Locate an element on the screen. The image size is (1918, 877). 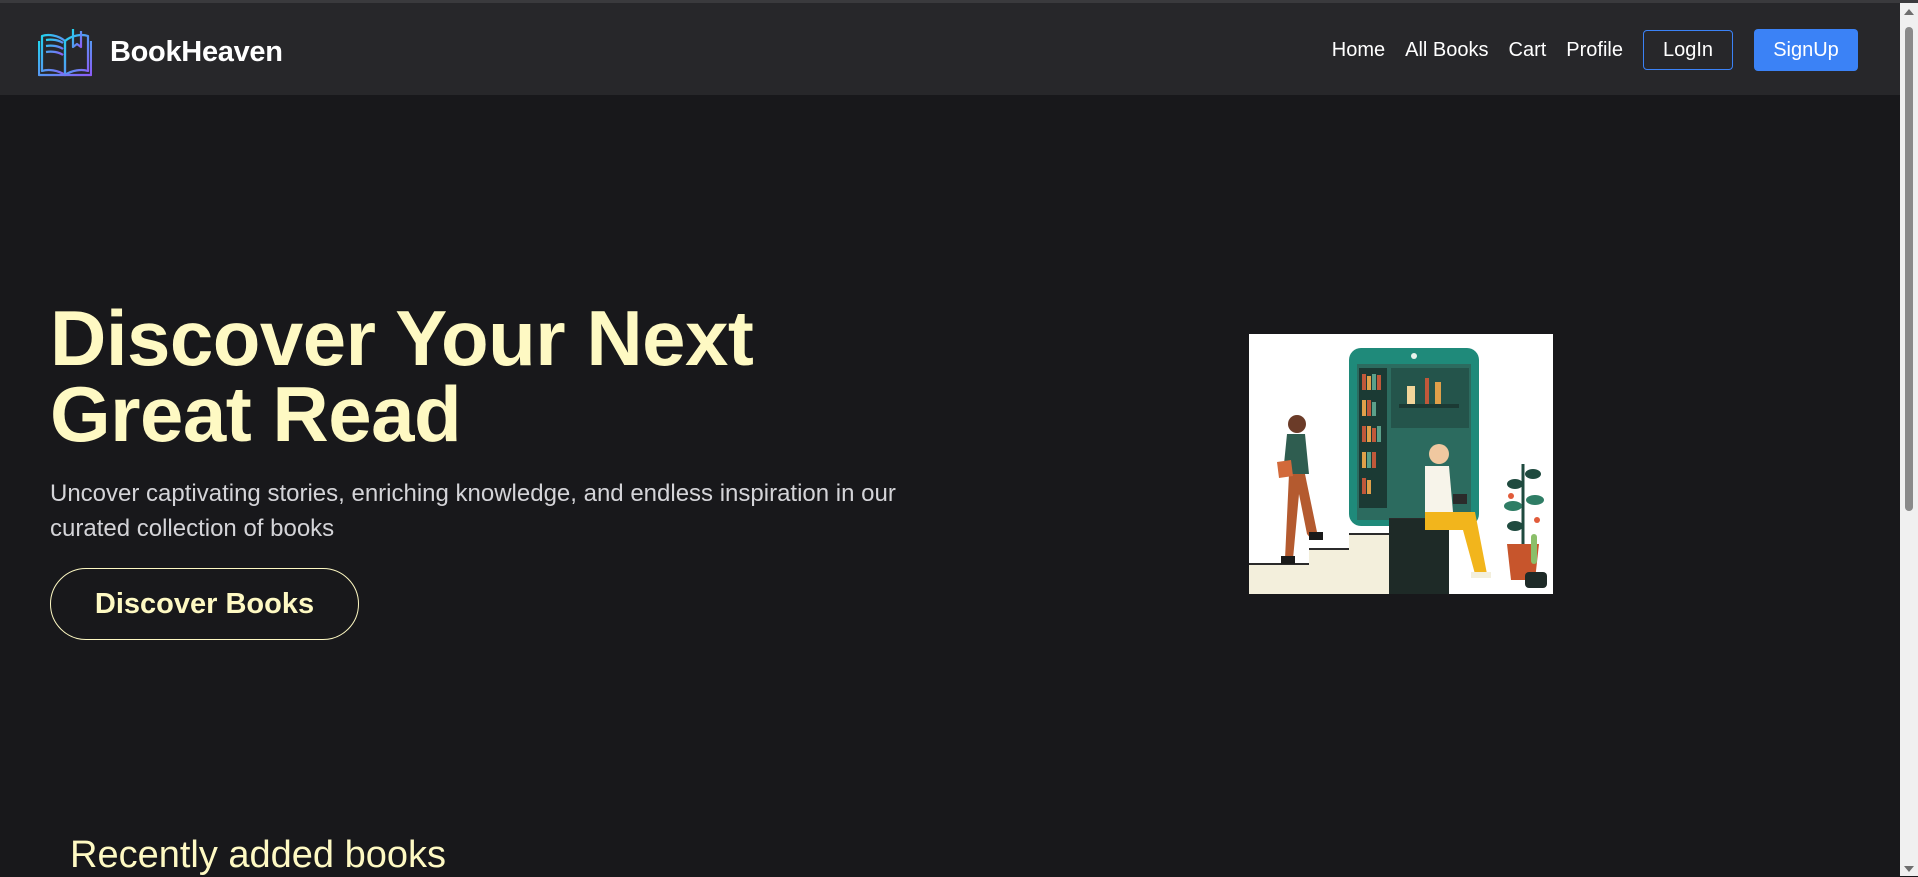
open-book-icon is located at coordinates (65, 53).